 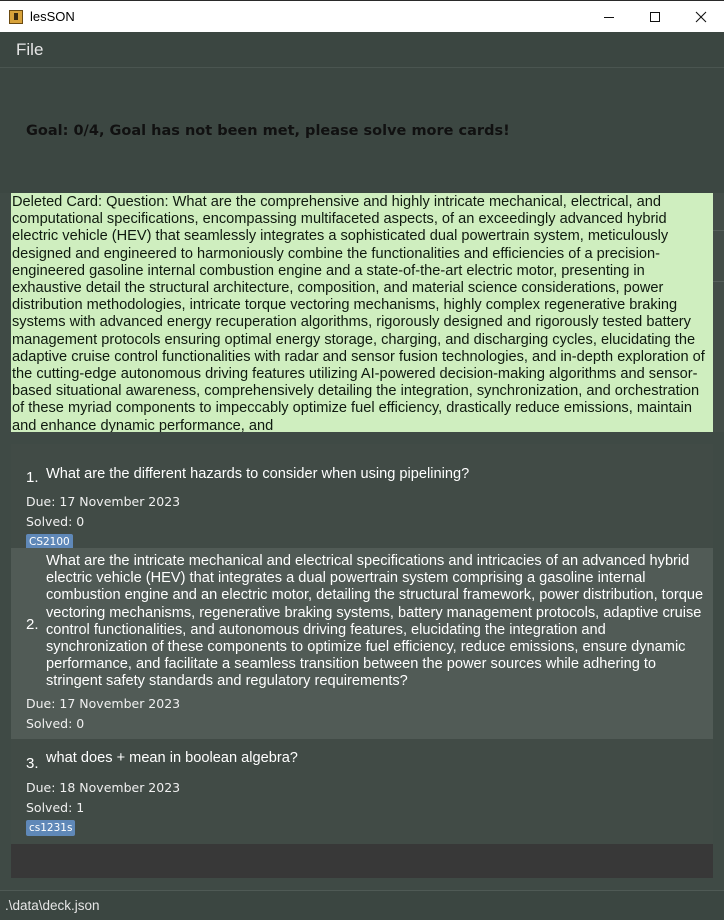 I want to click on card-question: what does + mean in boolean algebra?, so click(x=172, y=758).